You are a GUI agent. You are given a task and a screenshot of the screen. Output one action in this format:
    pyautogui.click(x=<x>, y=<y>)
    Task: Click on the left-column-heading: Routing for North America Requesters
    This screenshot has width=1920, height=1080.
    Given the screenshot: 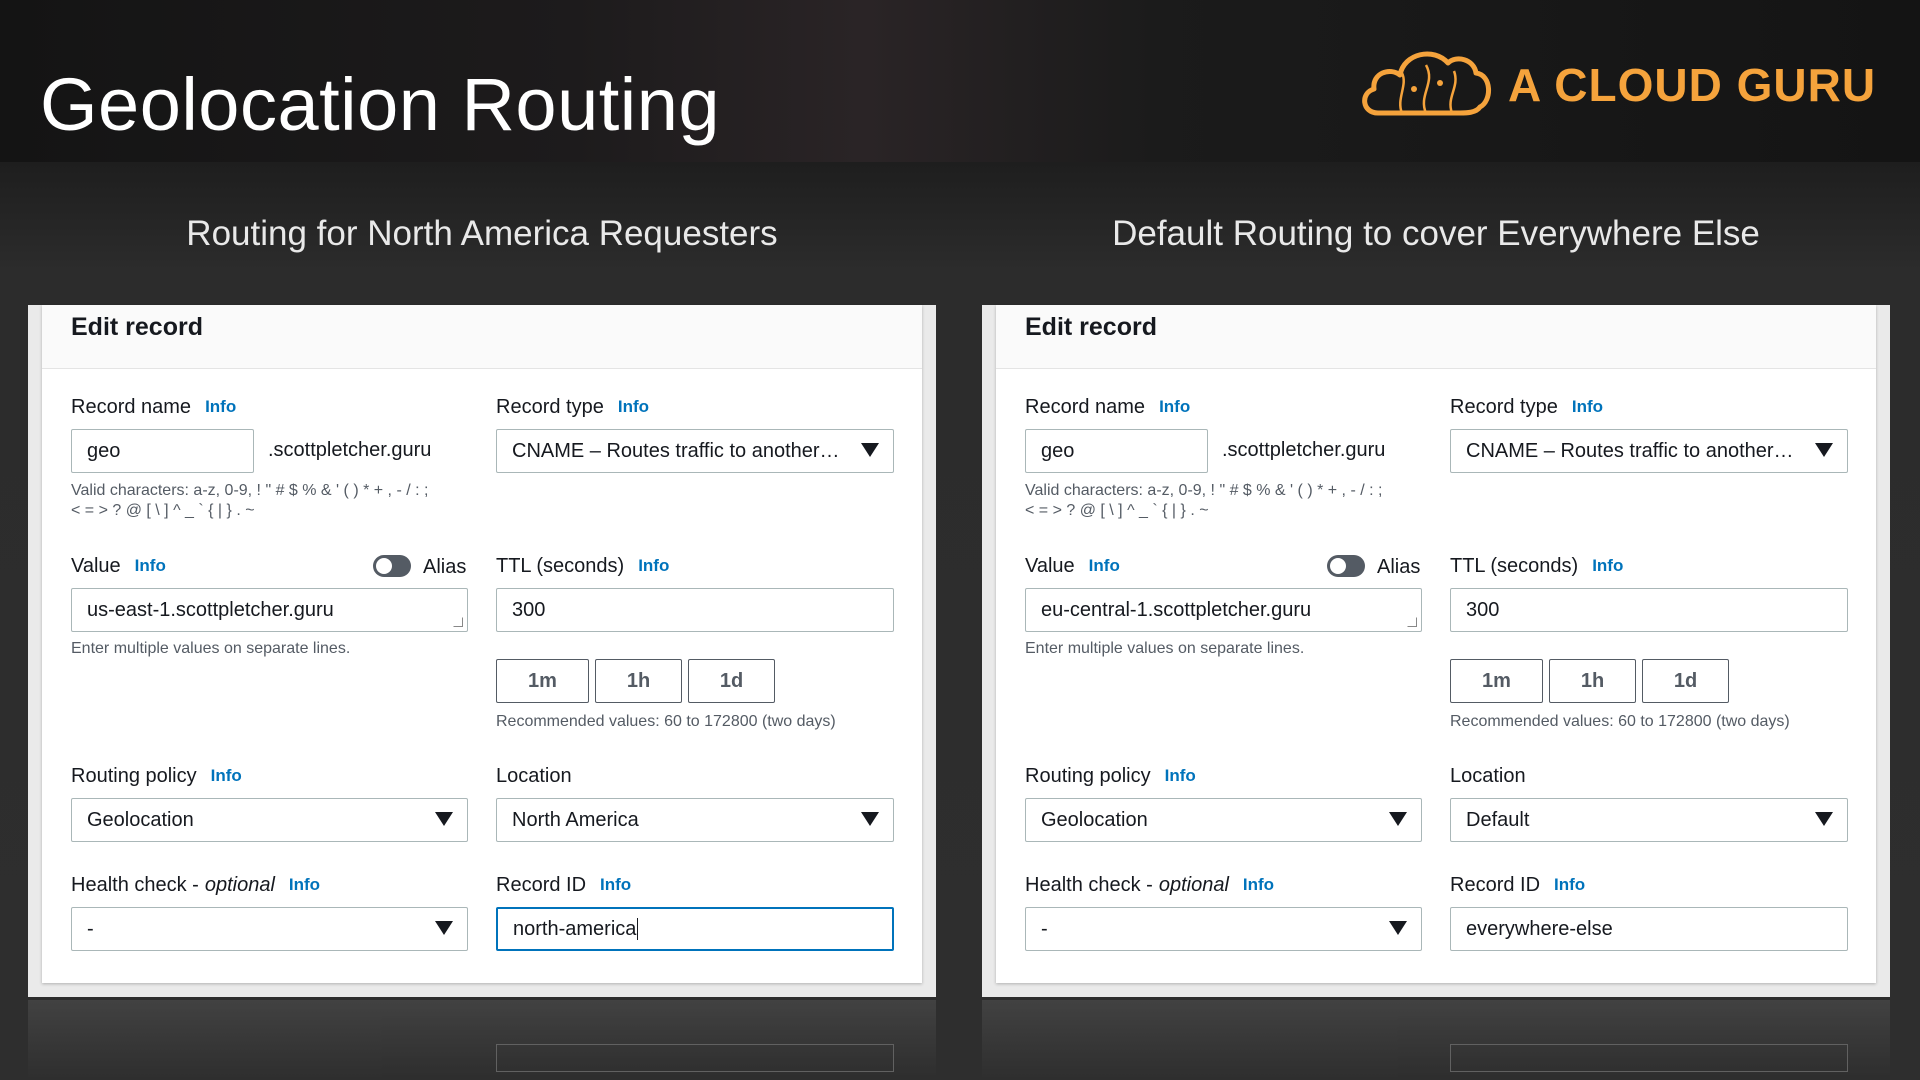 What is the action you would take?
    pyautogui.click(x=482, y=233)
    